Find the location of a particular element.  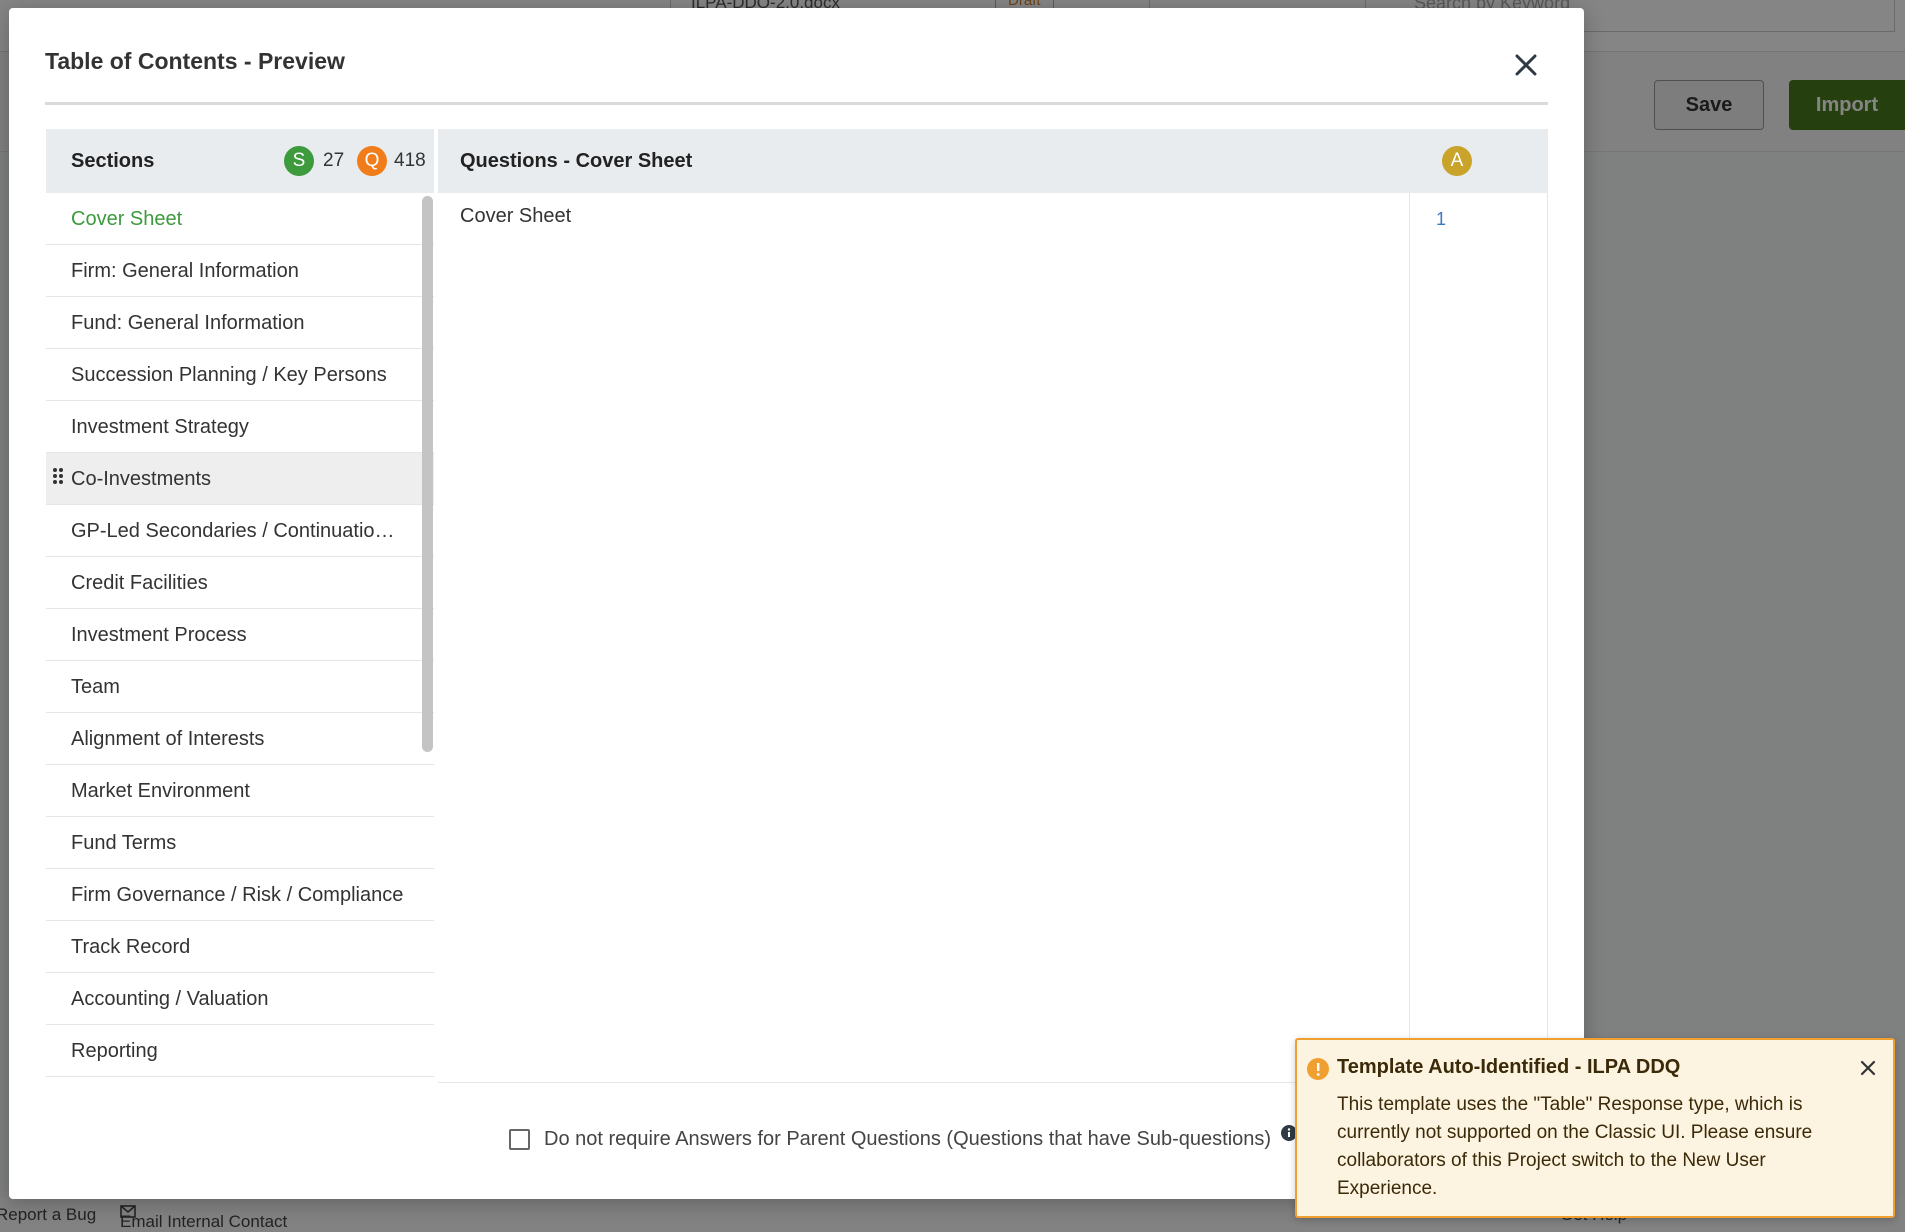

sections-scrollbar is located at coordinates (427, 474).